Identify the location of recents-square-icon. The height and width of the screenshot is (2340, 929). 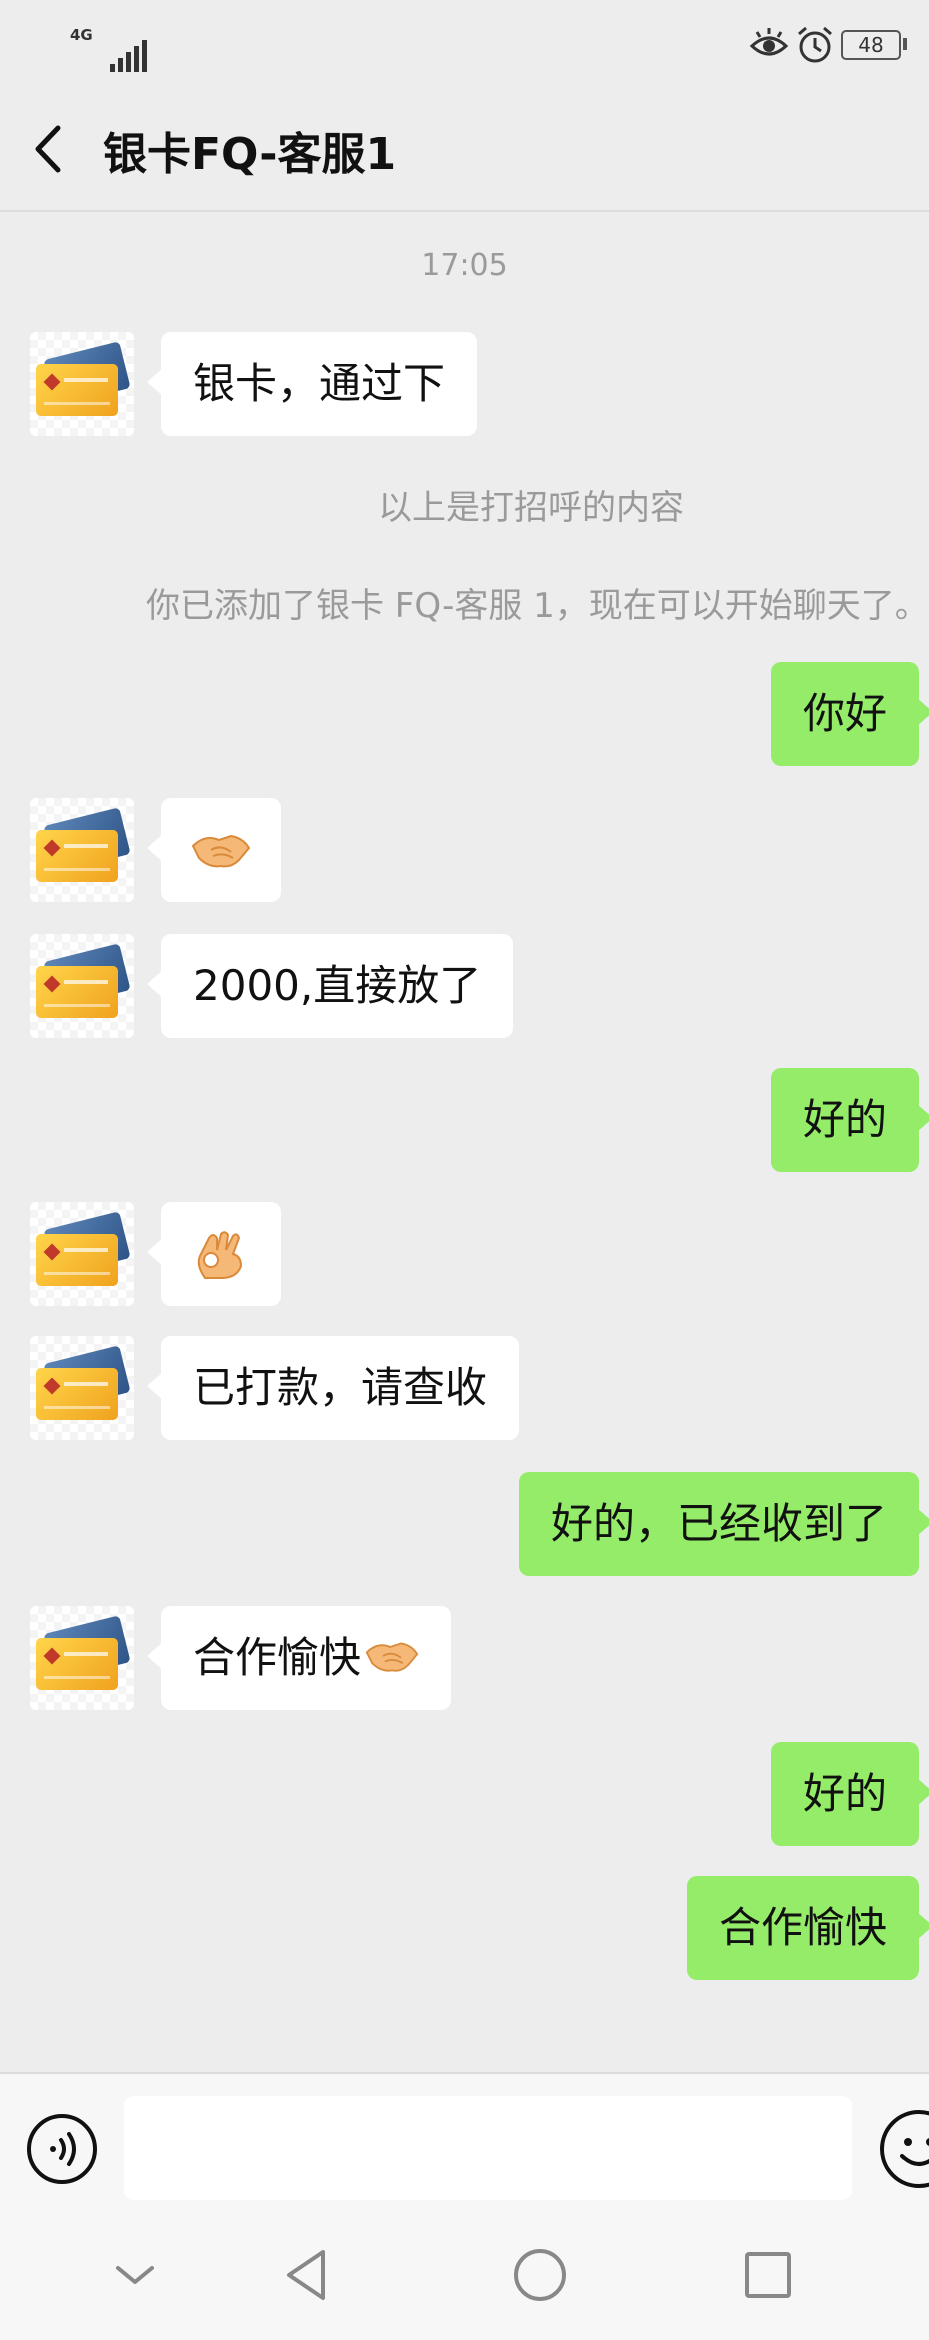
(768, 2275).